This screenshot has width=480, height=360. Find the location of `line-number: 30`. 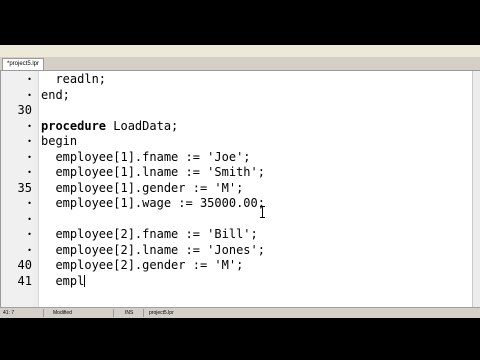

line-number: 30 is located at coordinates (24, 110).